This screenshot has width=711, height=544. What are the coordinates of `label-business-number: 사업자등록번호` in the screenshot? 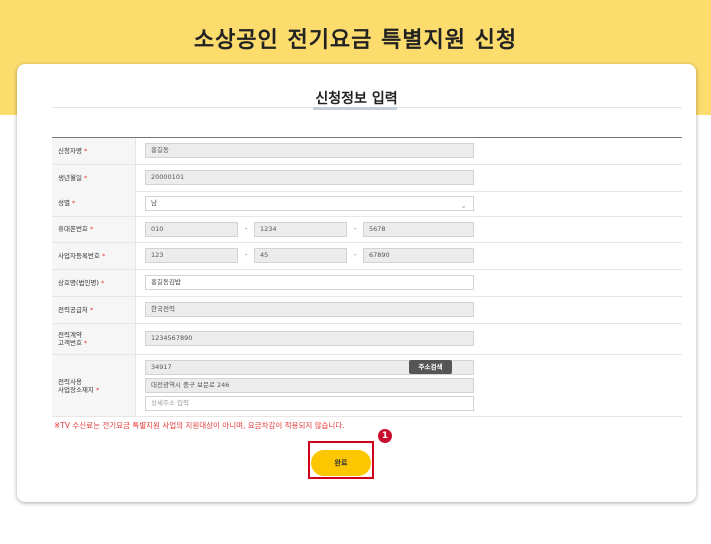 It's located at (79, 256).